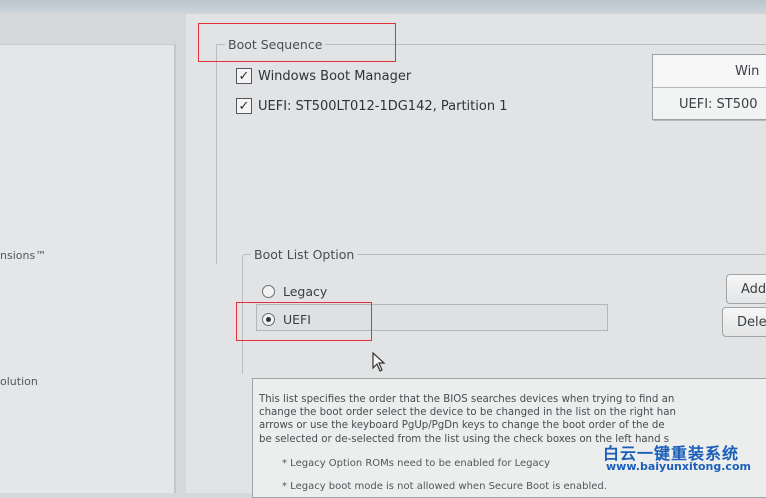  I want to click on radio-unselected-icon, so click(268, 291).